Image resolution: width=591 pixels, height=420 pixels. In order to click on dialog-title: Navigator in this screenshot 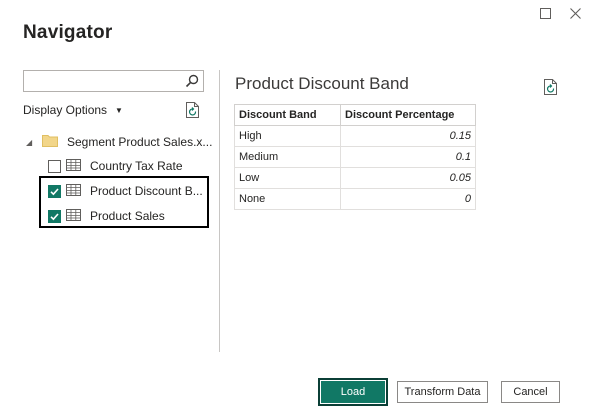, I will do `click(68, 32)`.